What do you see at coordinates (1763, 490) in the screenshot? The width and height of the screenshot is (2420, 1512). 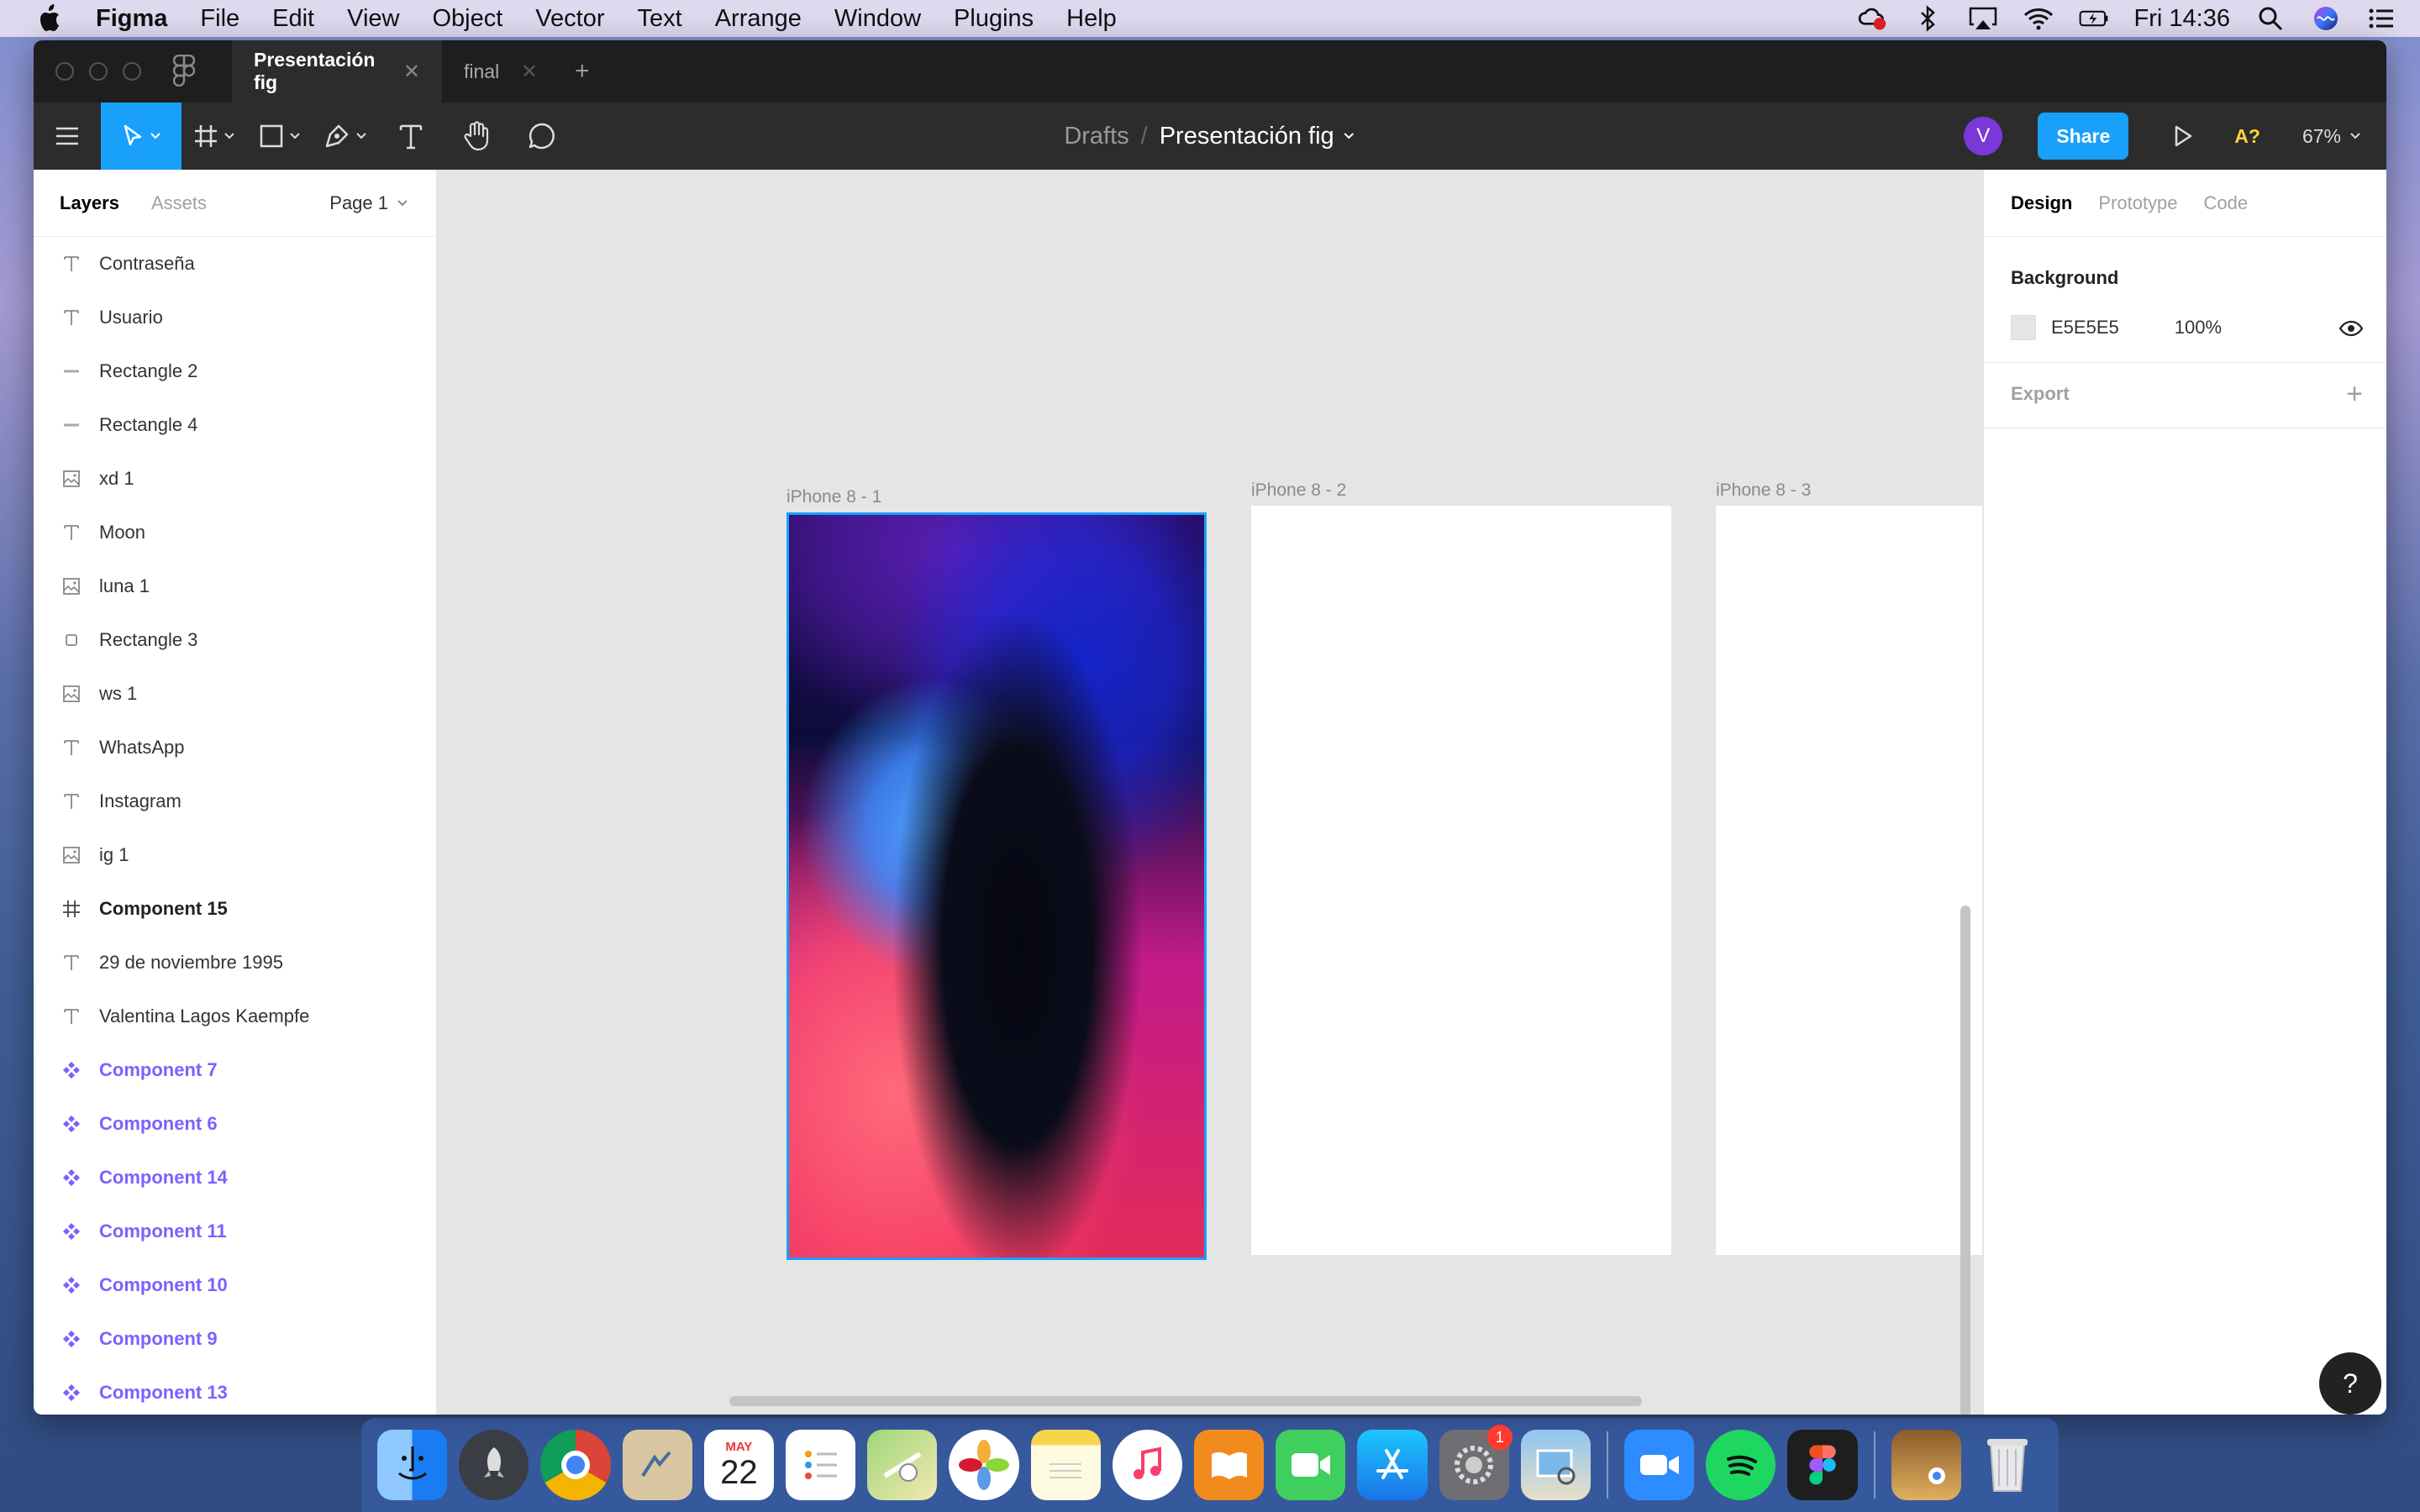 I see `frame-label: iPhone 8 - 3` at bounding box center [1763, 490].